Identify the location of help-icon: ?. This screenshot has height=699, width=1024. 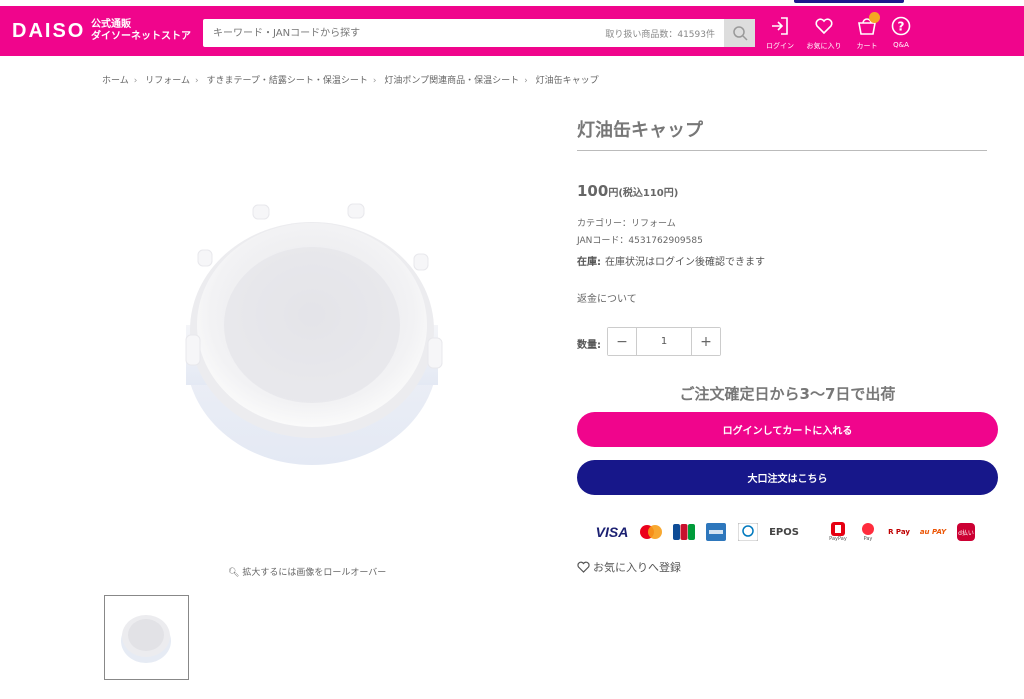
(901, 26).